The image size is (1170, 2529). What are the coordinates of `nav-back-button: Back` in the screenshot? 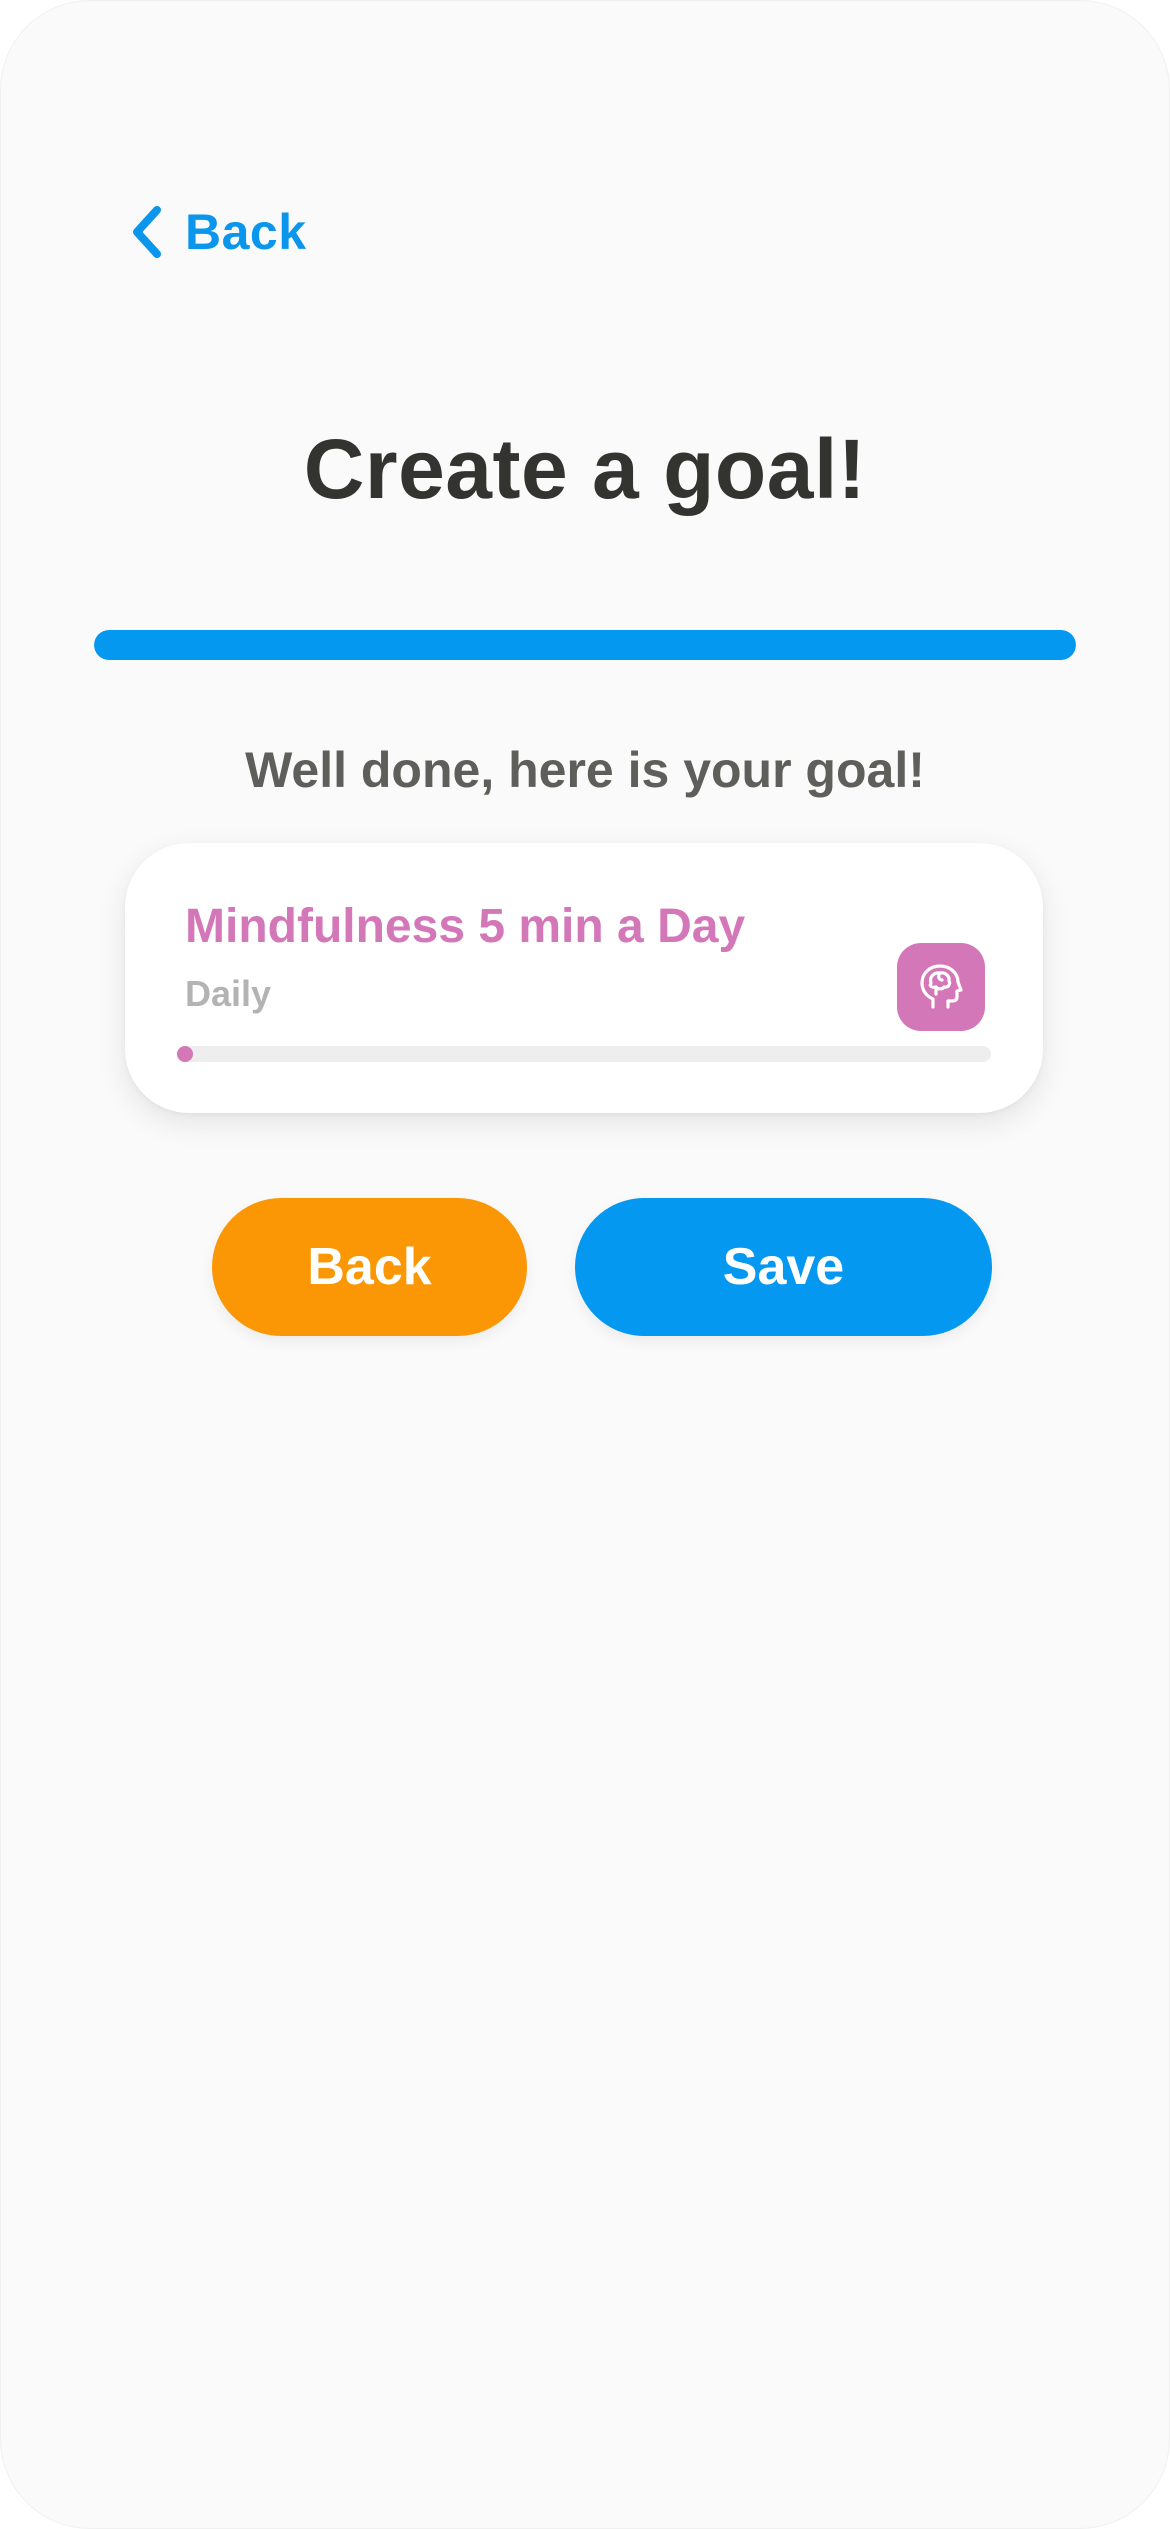 It's located at (218, 232).